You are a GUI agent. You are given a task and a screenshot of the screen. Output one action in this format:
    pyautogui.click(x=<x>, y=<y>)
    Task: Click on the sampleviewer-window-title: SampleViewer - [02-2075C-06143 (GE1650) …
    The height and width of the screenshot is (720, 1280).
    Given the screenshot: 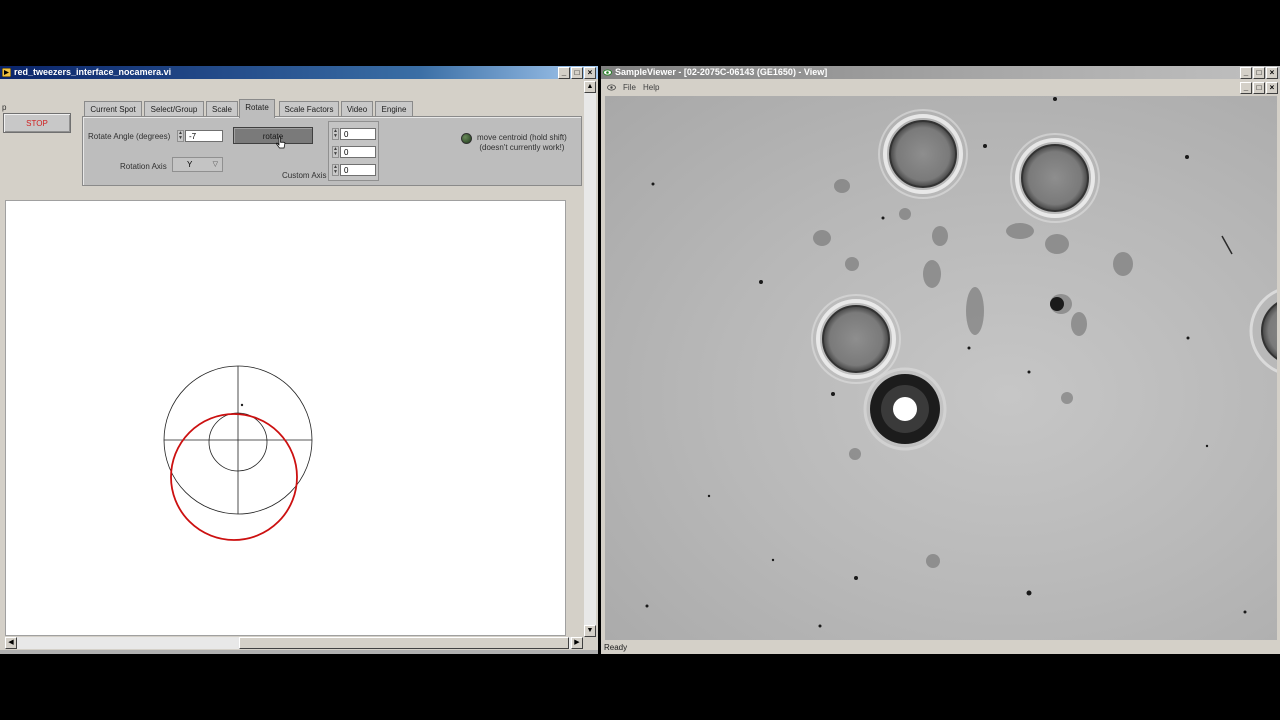 What is the action you would take?
    pyautogui.click(x=721, y=72)
    